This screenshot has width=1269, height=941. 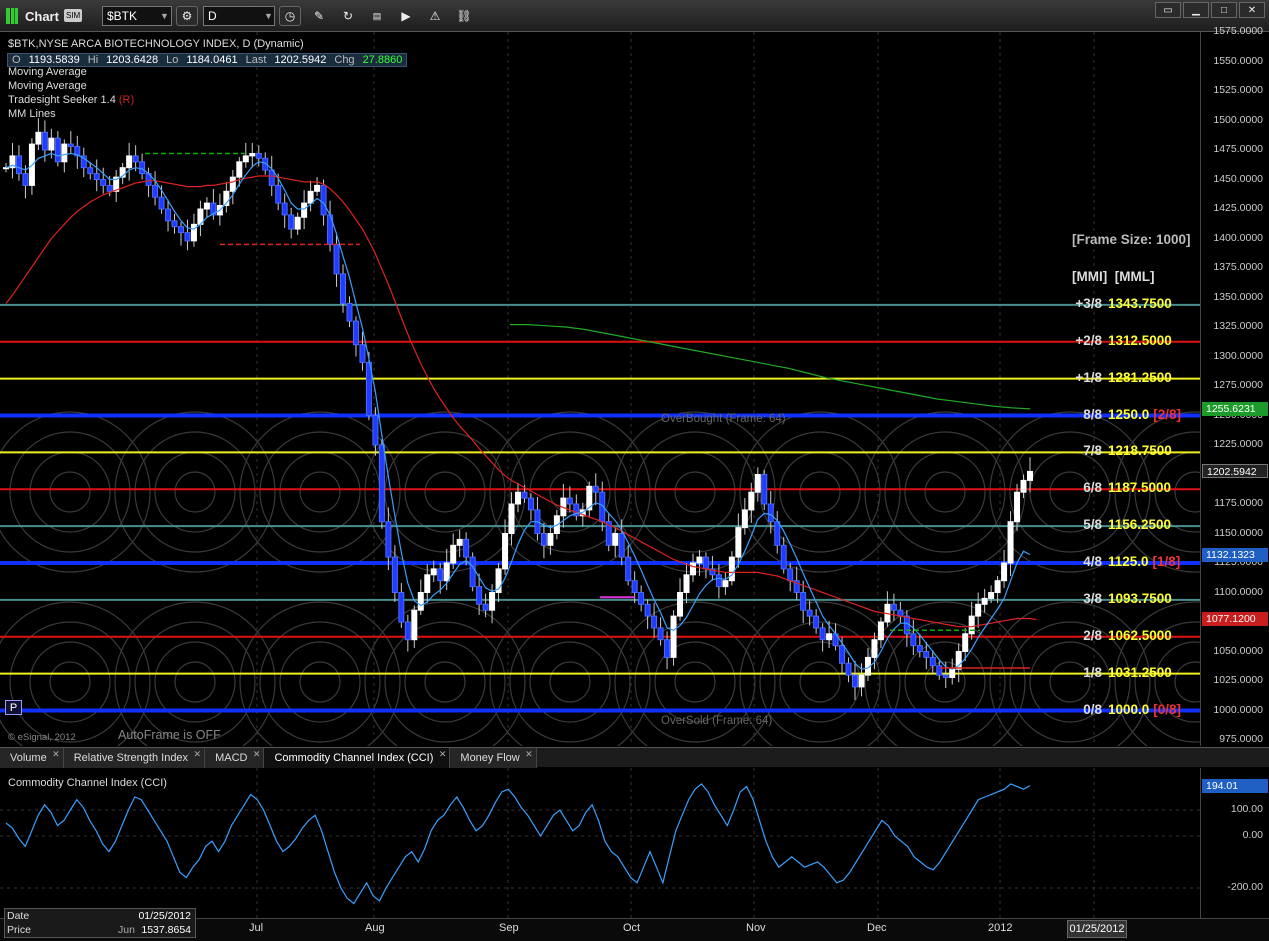 What do you see at coordinates (1131, 239) in the screenshot?
I see `frame-size-label: [Frame Size: 1000]` at bounding box center [1131, 239].